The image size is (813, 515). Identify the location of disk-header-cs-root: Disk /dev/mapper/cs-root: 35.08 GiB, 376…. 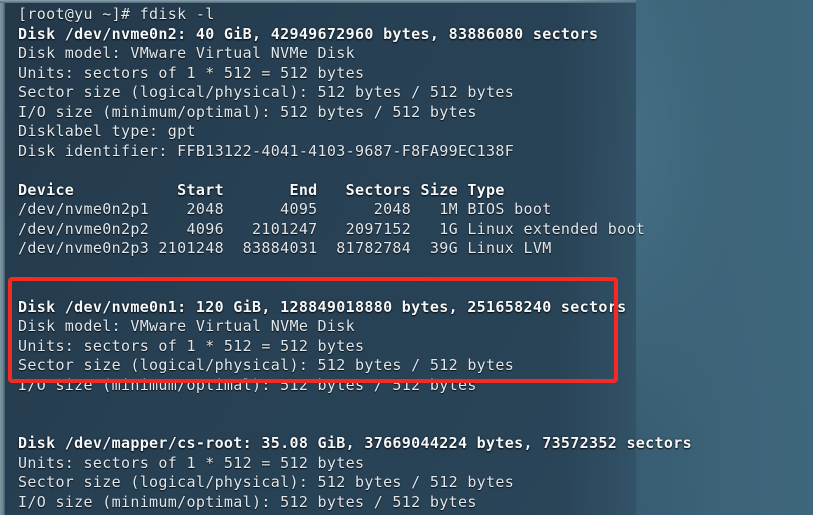
(355, 443).